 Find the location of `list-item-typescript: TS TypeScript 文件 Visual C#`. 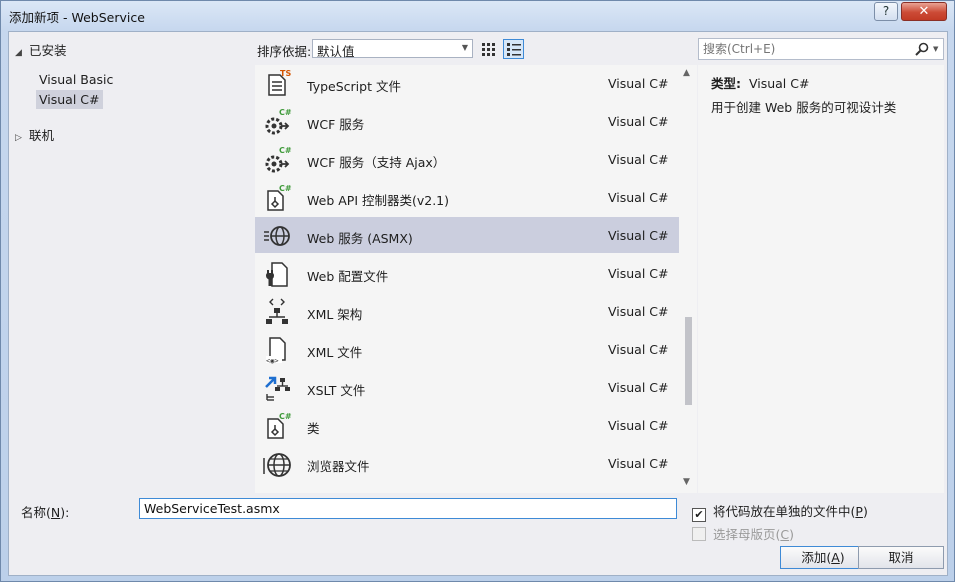

list-item-typescript: TS TypeScript 文件 Visual C# is located at coordinates (467, 83).